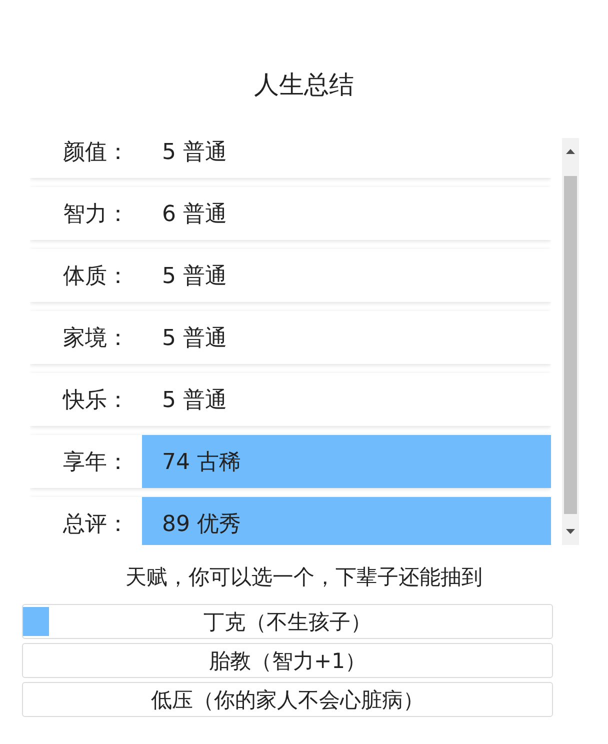  What do you see at coordinates (346, 461) in the screenshot?
I see `highlighted-stat-value: 74 古稀` at bounding box center [346, 461].